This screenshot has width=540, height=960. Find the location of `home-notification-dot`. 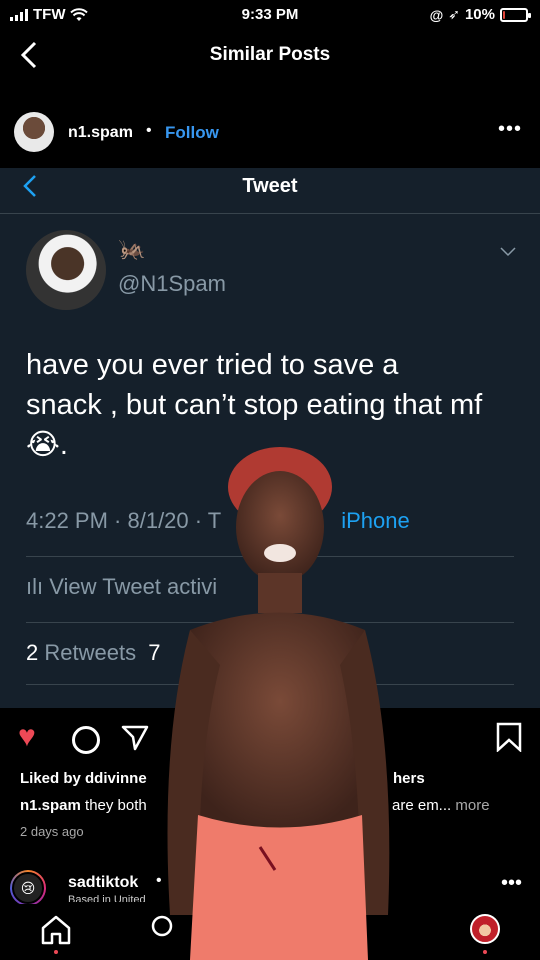

home-notification-dot is located at coordinates (56, 952).